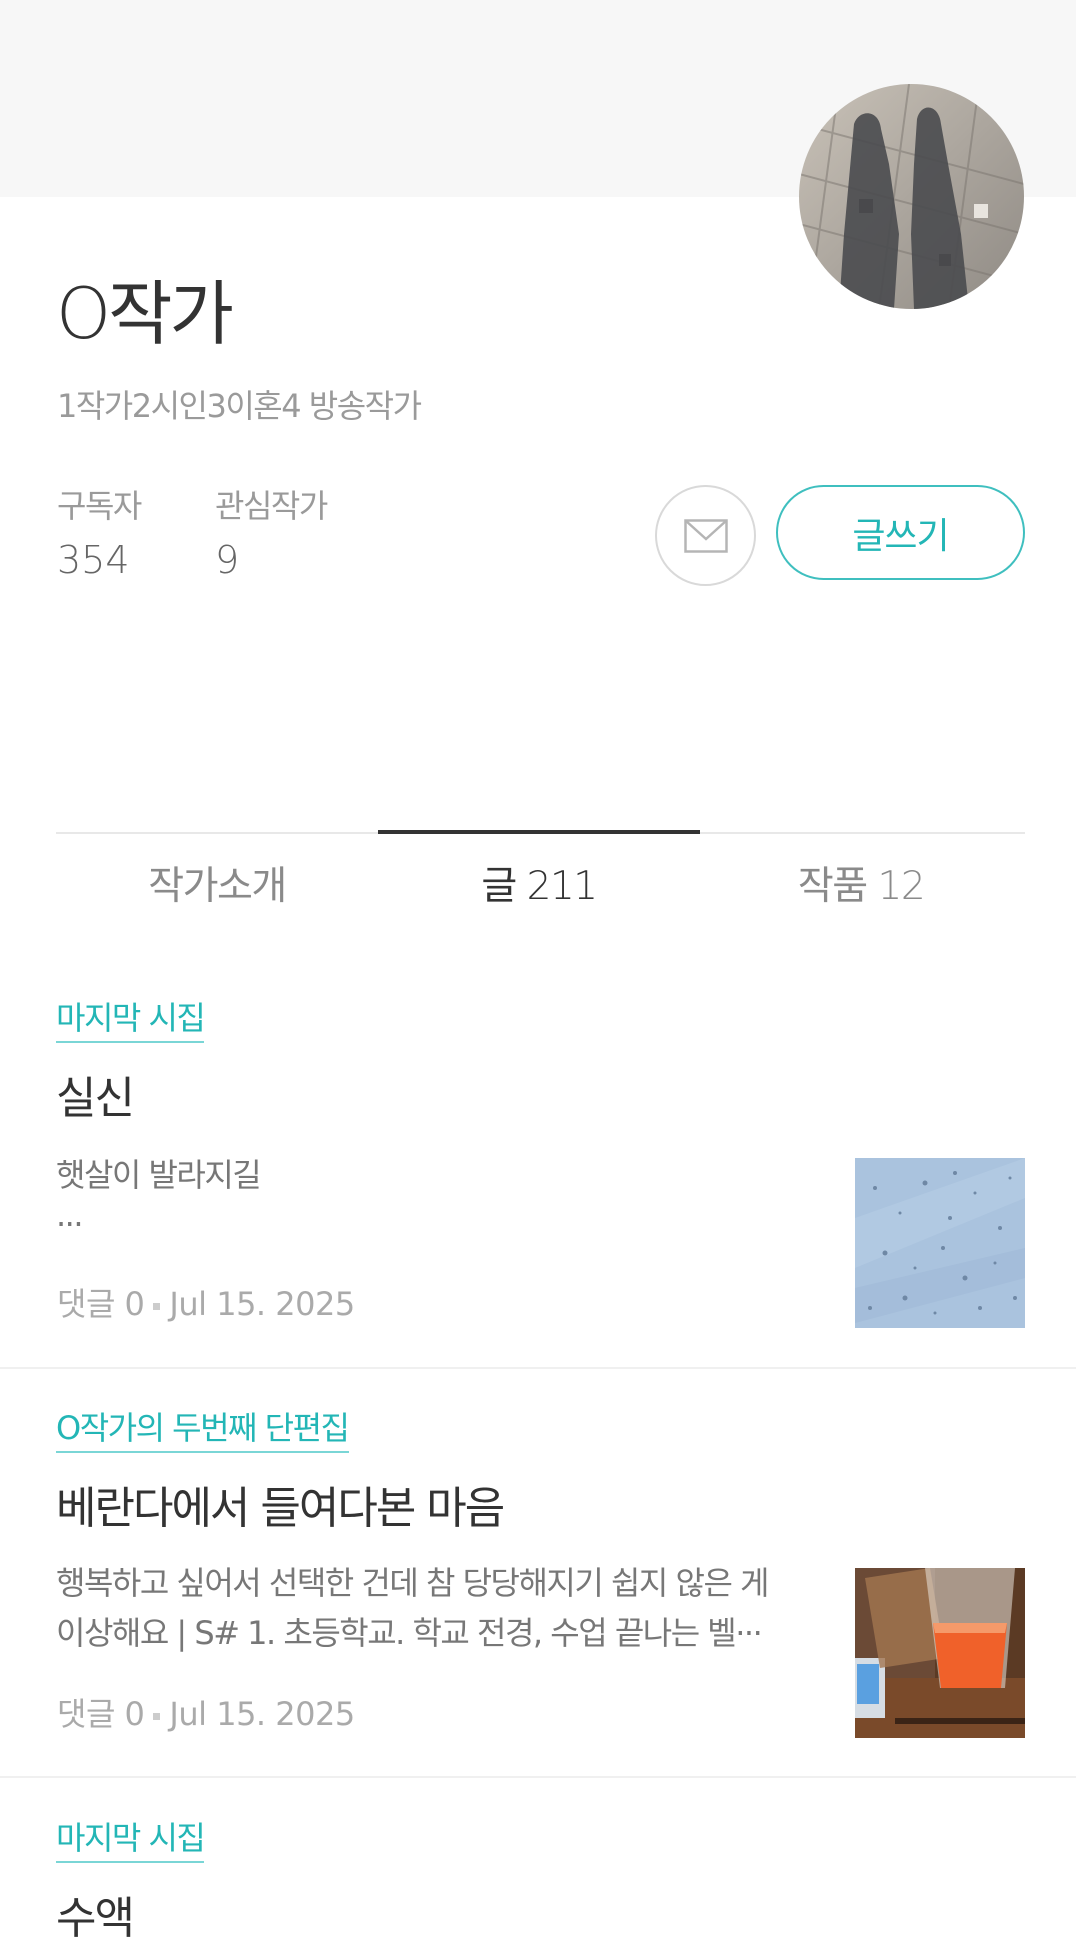  I want to click on tab-posts: 글 211, so click(539, 887).